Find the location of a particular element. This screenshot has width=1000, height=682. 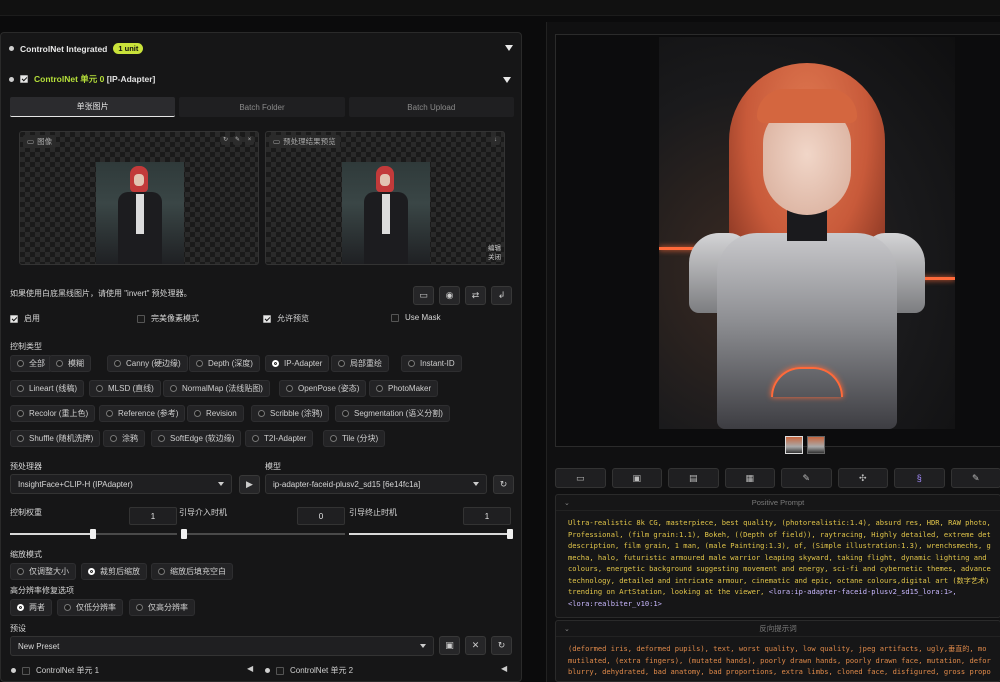

end-step-input: 1 is located at coordinates (487, 516).